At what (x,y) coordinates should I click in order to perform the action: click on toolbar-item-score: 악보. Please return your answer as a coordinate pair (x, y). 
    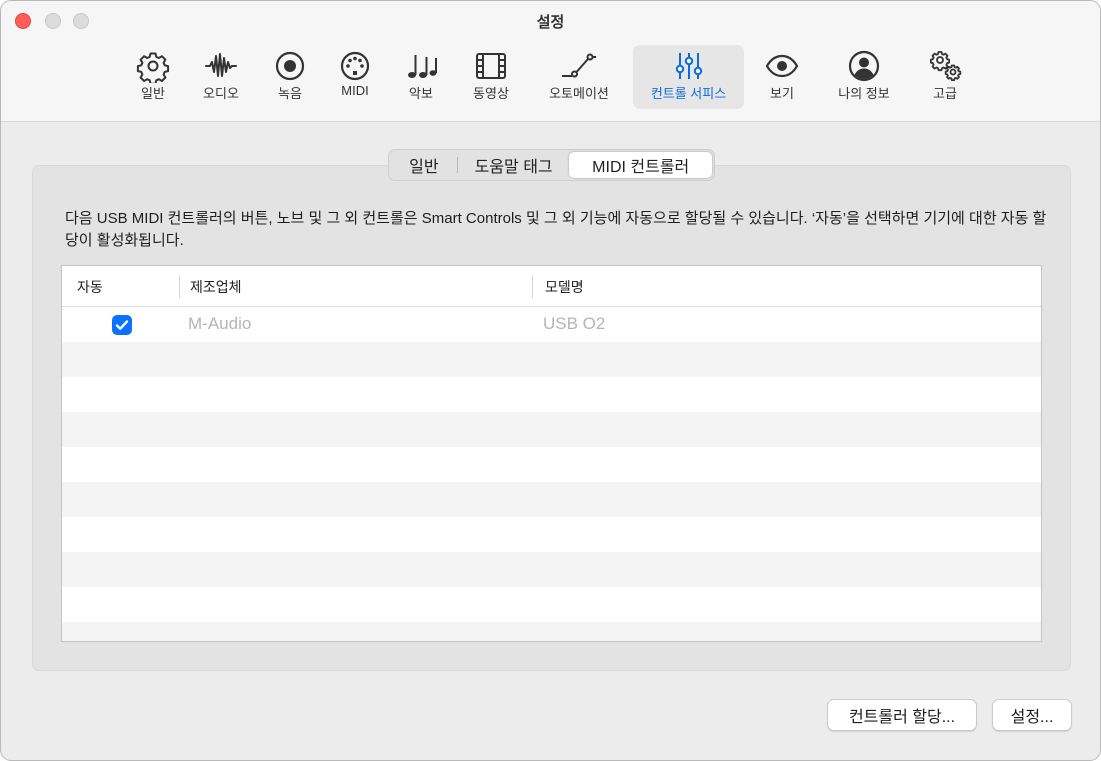
    Looking at the image, I should click on (421, 77).